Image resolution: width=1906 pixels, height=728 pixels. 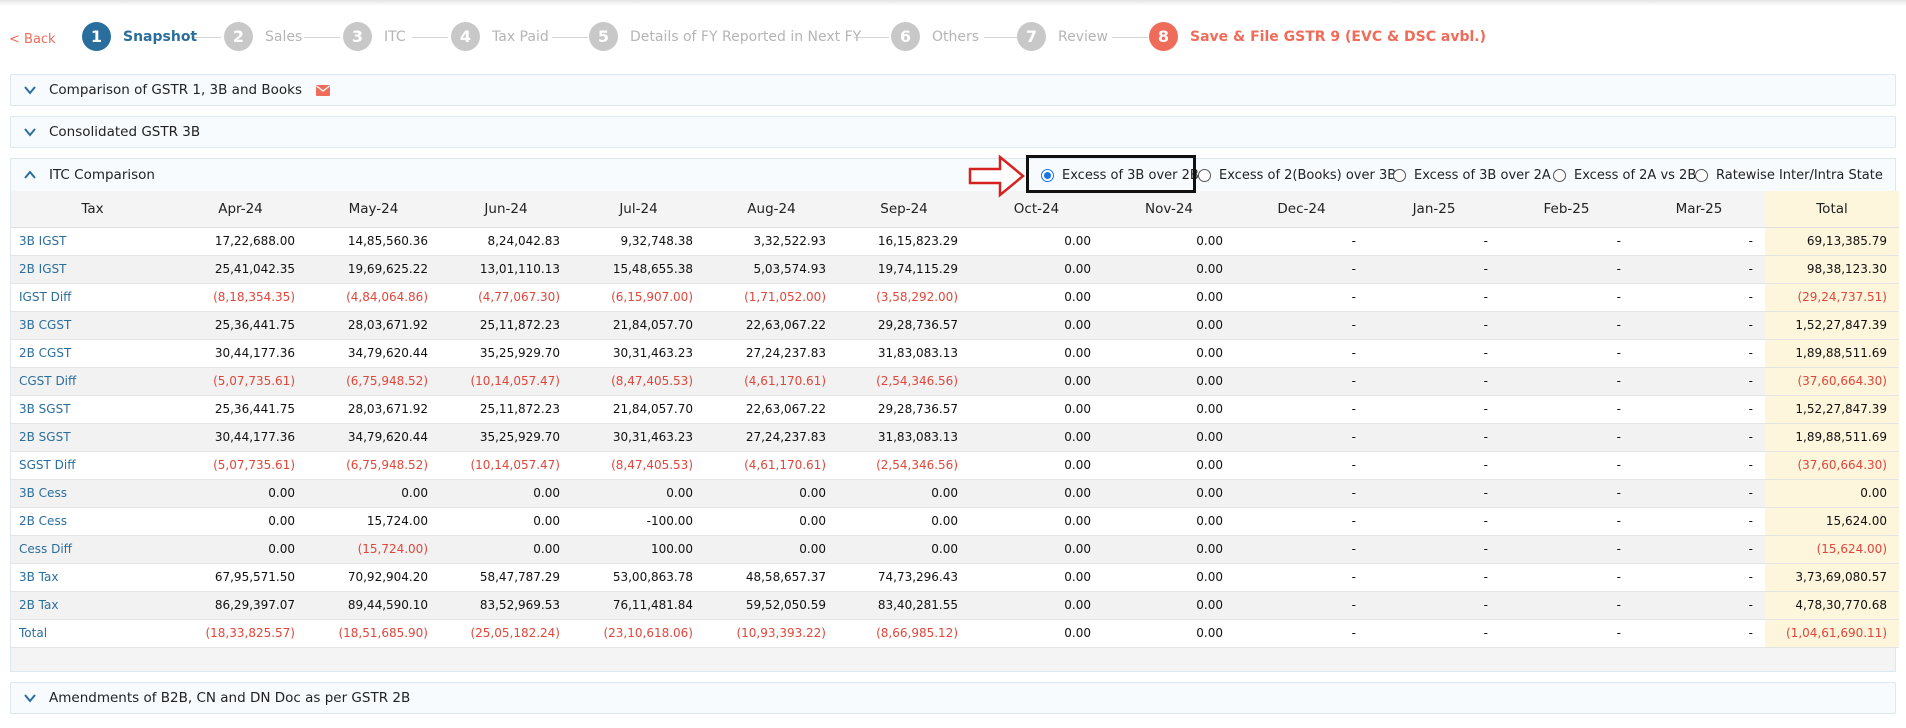 I want to click on table-cell: (4,61,170.61), so click(x=771, y=381).